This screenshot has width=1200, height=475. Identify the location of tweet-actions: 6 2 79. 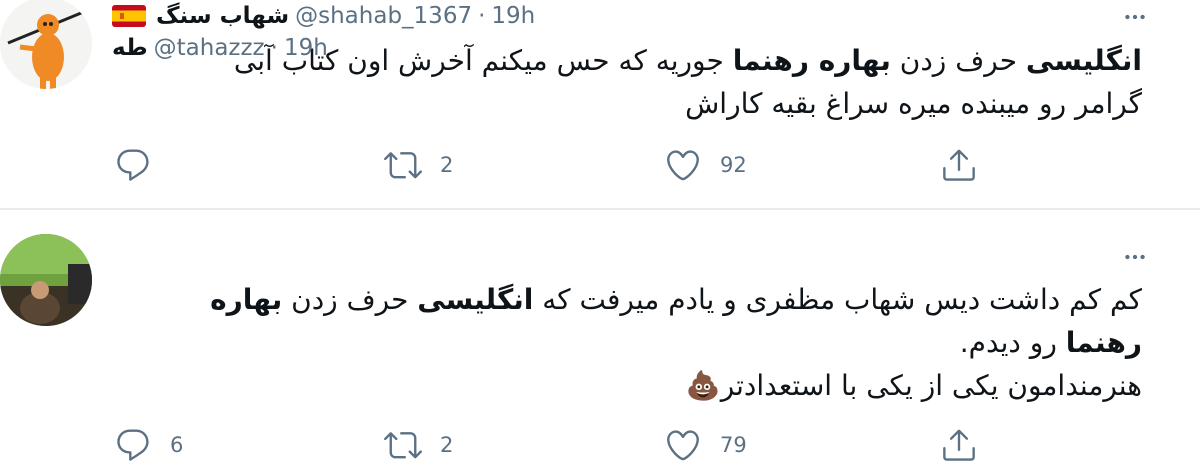
(600, 445).